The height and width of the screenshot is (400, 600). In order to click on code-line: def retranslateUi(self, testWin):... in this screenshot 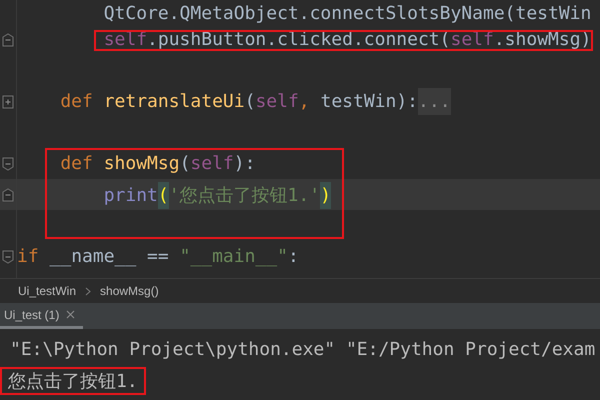, I will do `click(255, 101)`.